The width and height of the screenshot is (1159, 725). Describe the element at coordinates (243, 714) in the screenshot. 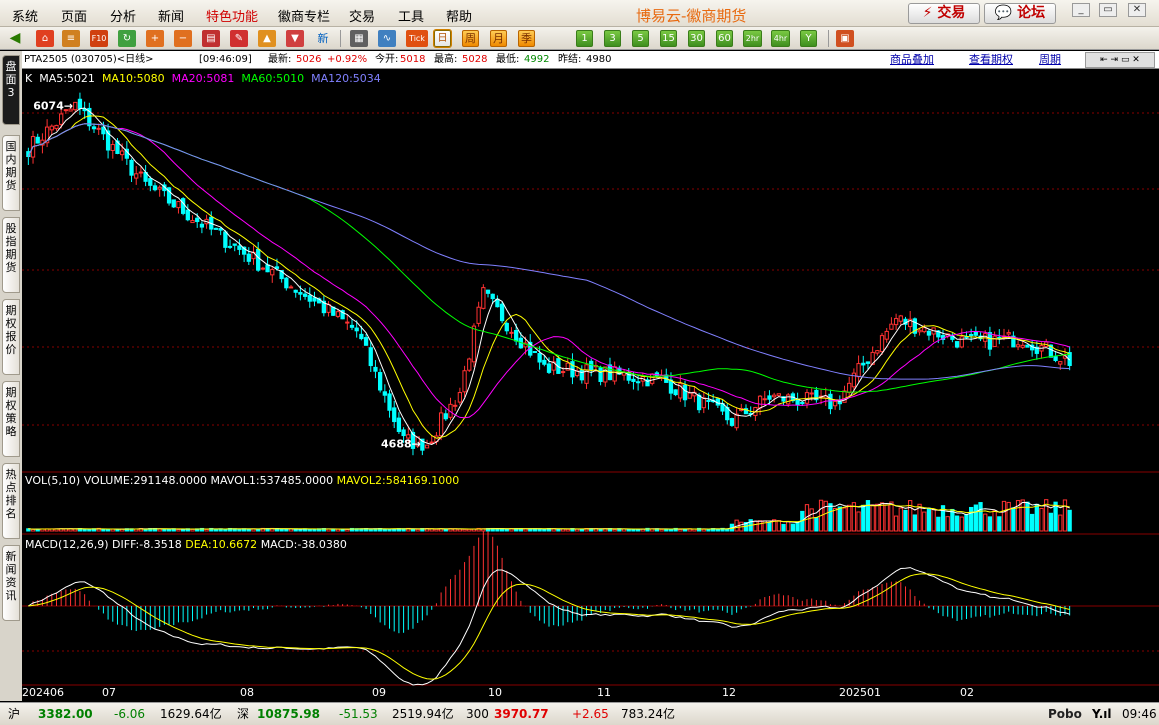

I see `sz-label: 深` at that location.